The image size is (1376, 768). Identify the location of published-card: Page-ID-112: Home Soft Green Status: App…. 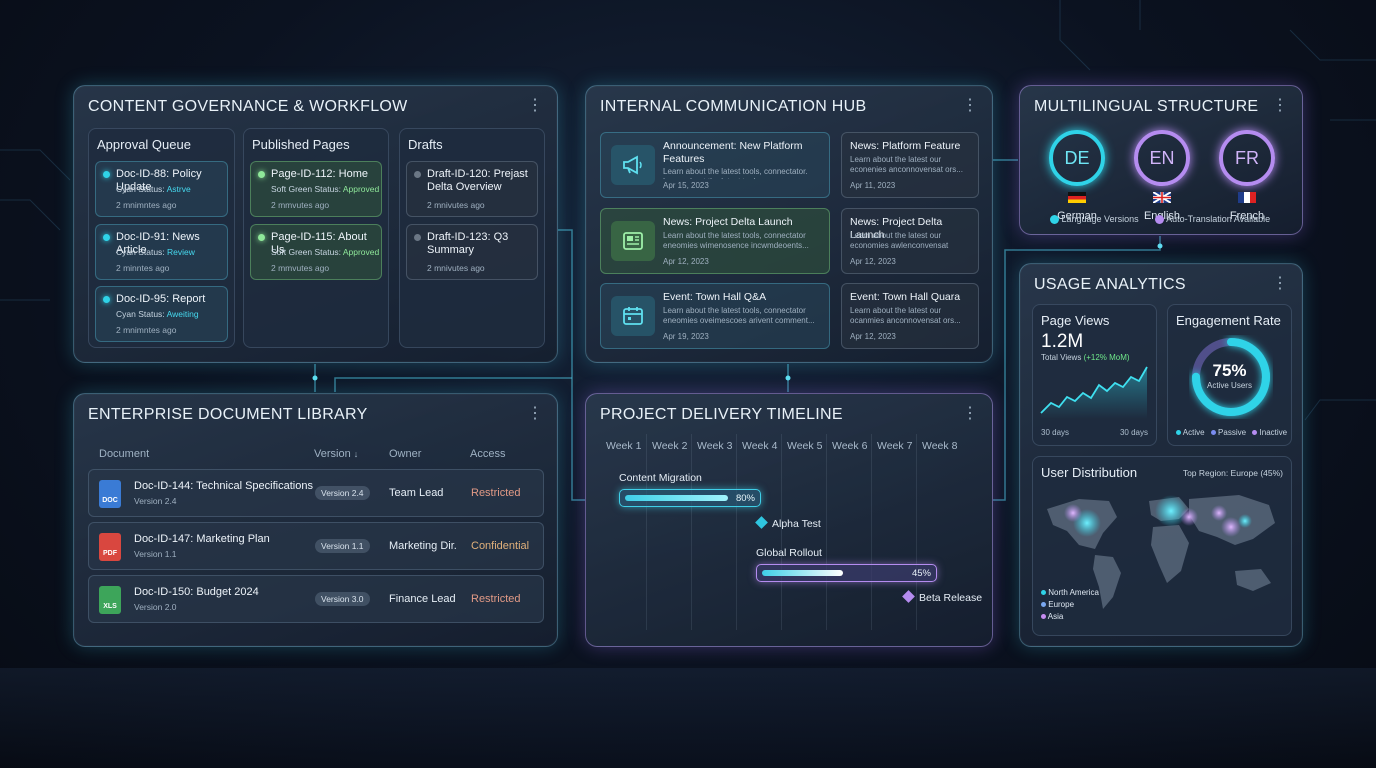
(316, 189).